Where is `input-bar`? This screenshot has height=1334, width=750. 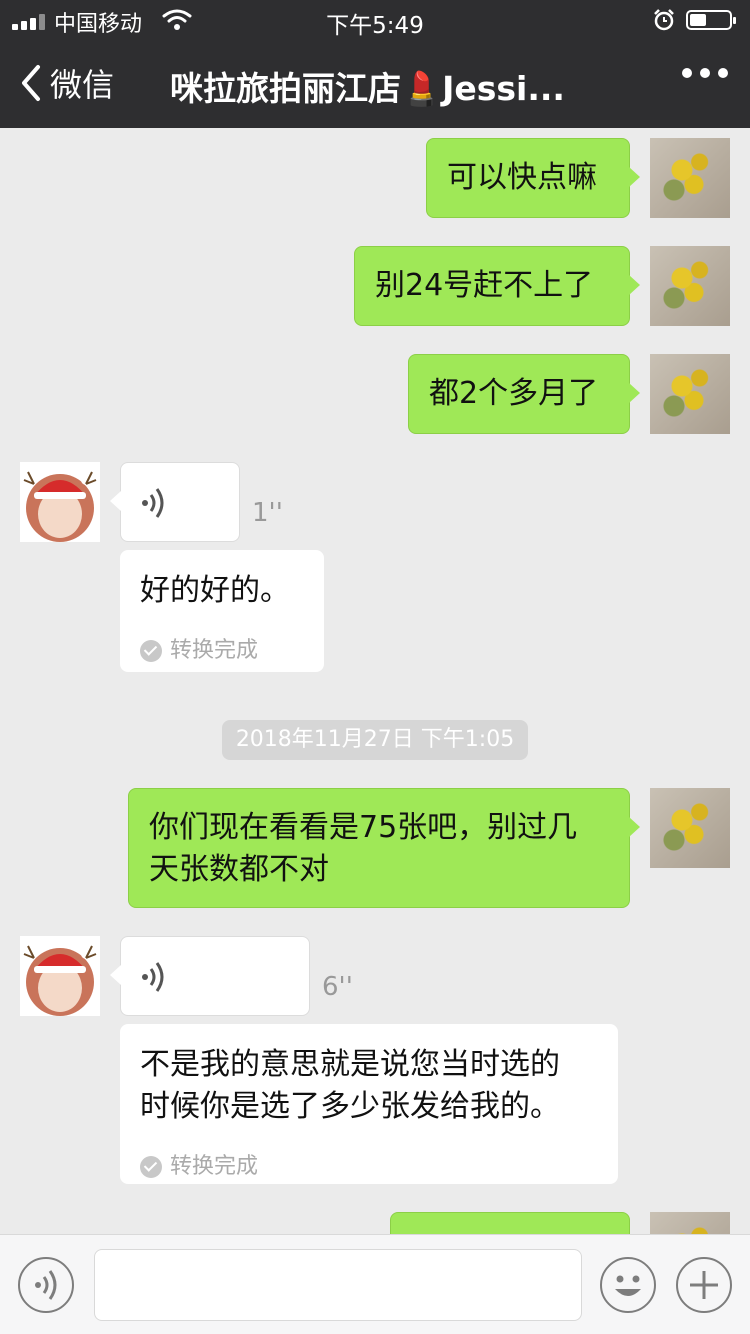
input-bar is located at coordinates (375, 1284).